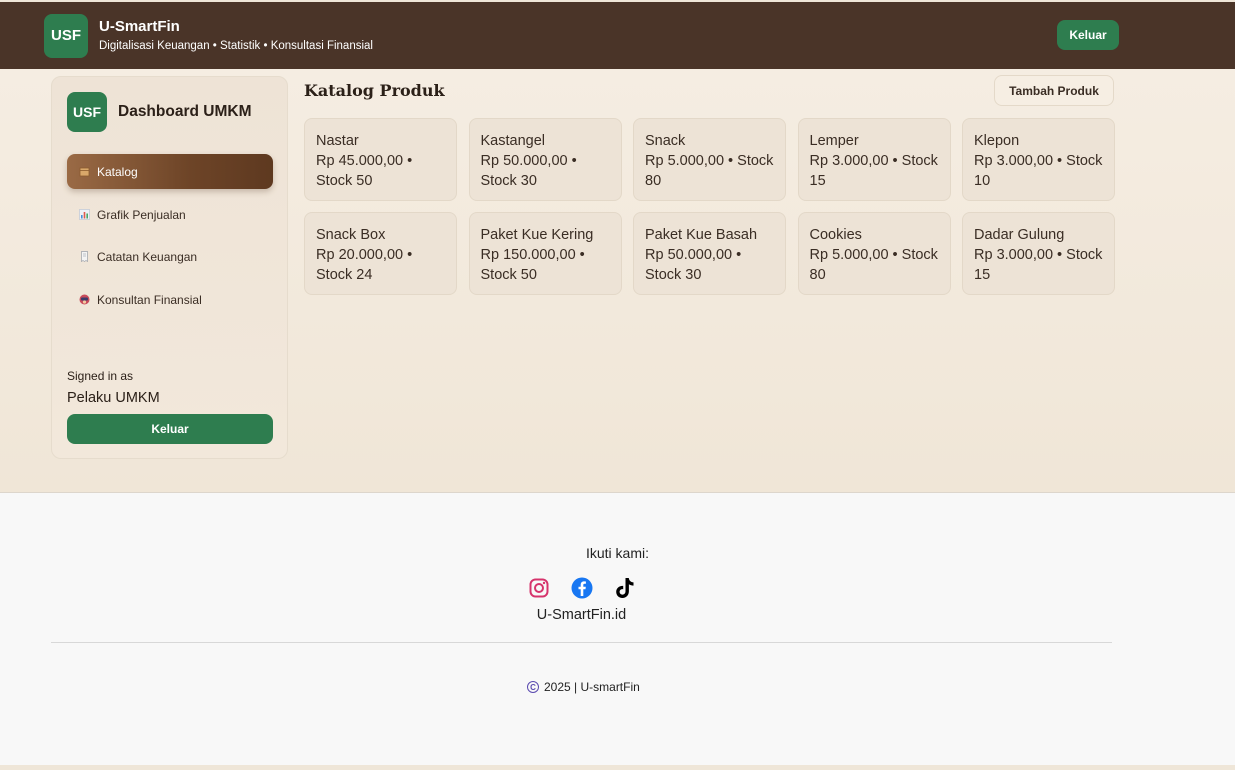 The image size is (1235, 770). I want to click on product-name: Paket Kue Basah, so click(701, 235).